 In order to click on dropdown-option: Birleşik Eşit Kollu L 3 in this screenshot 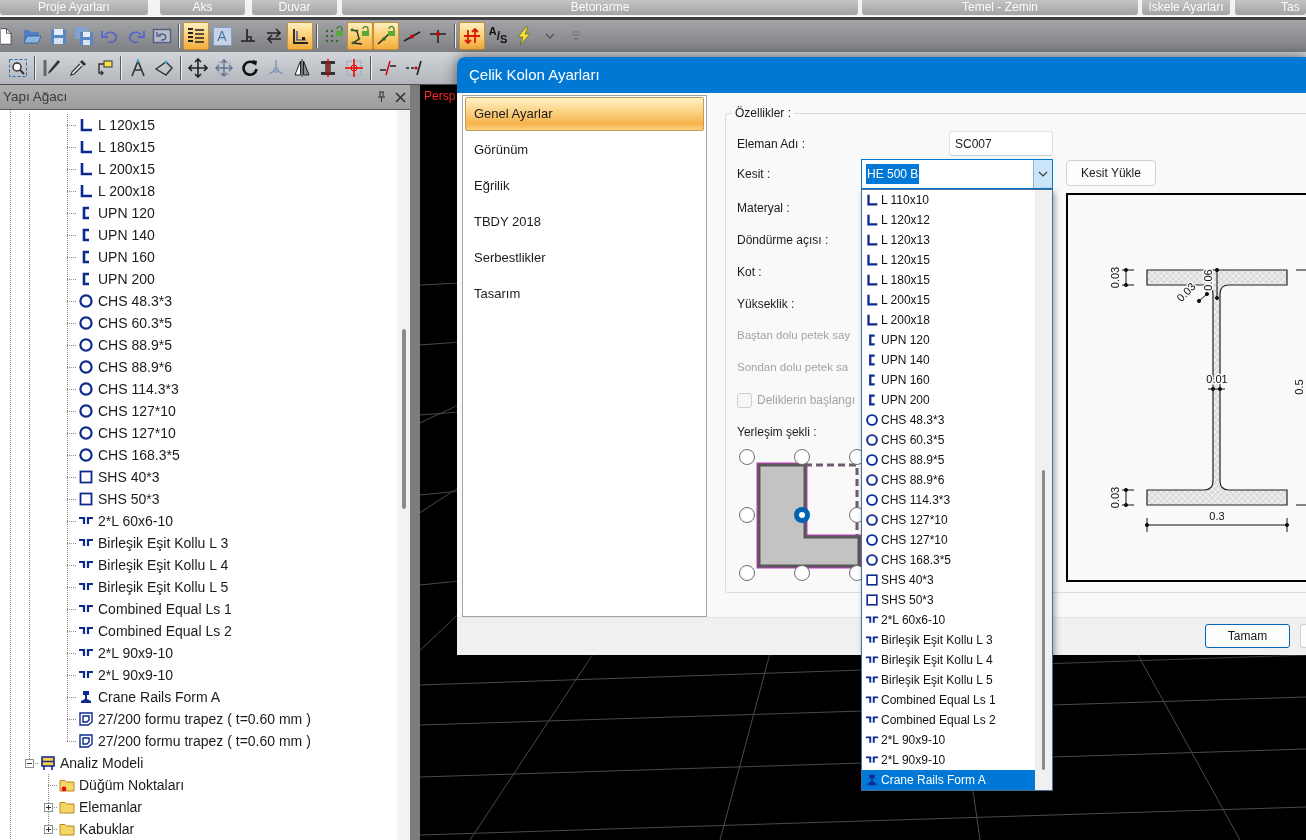, I will do `click(948, 640)`.